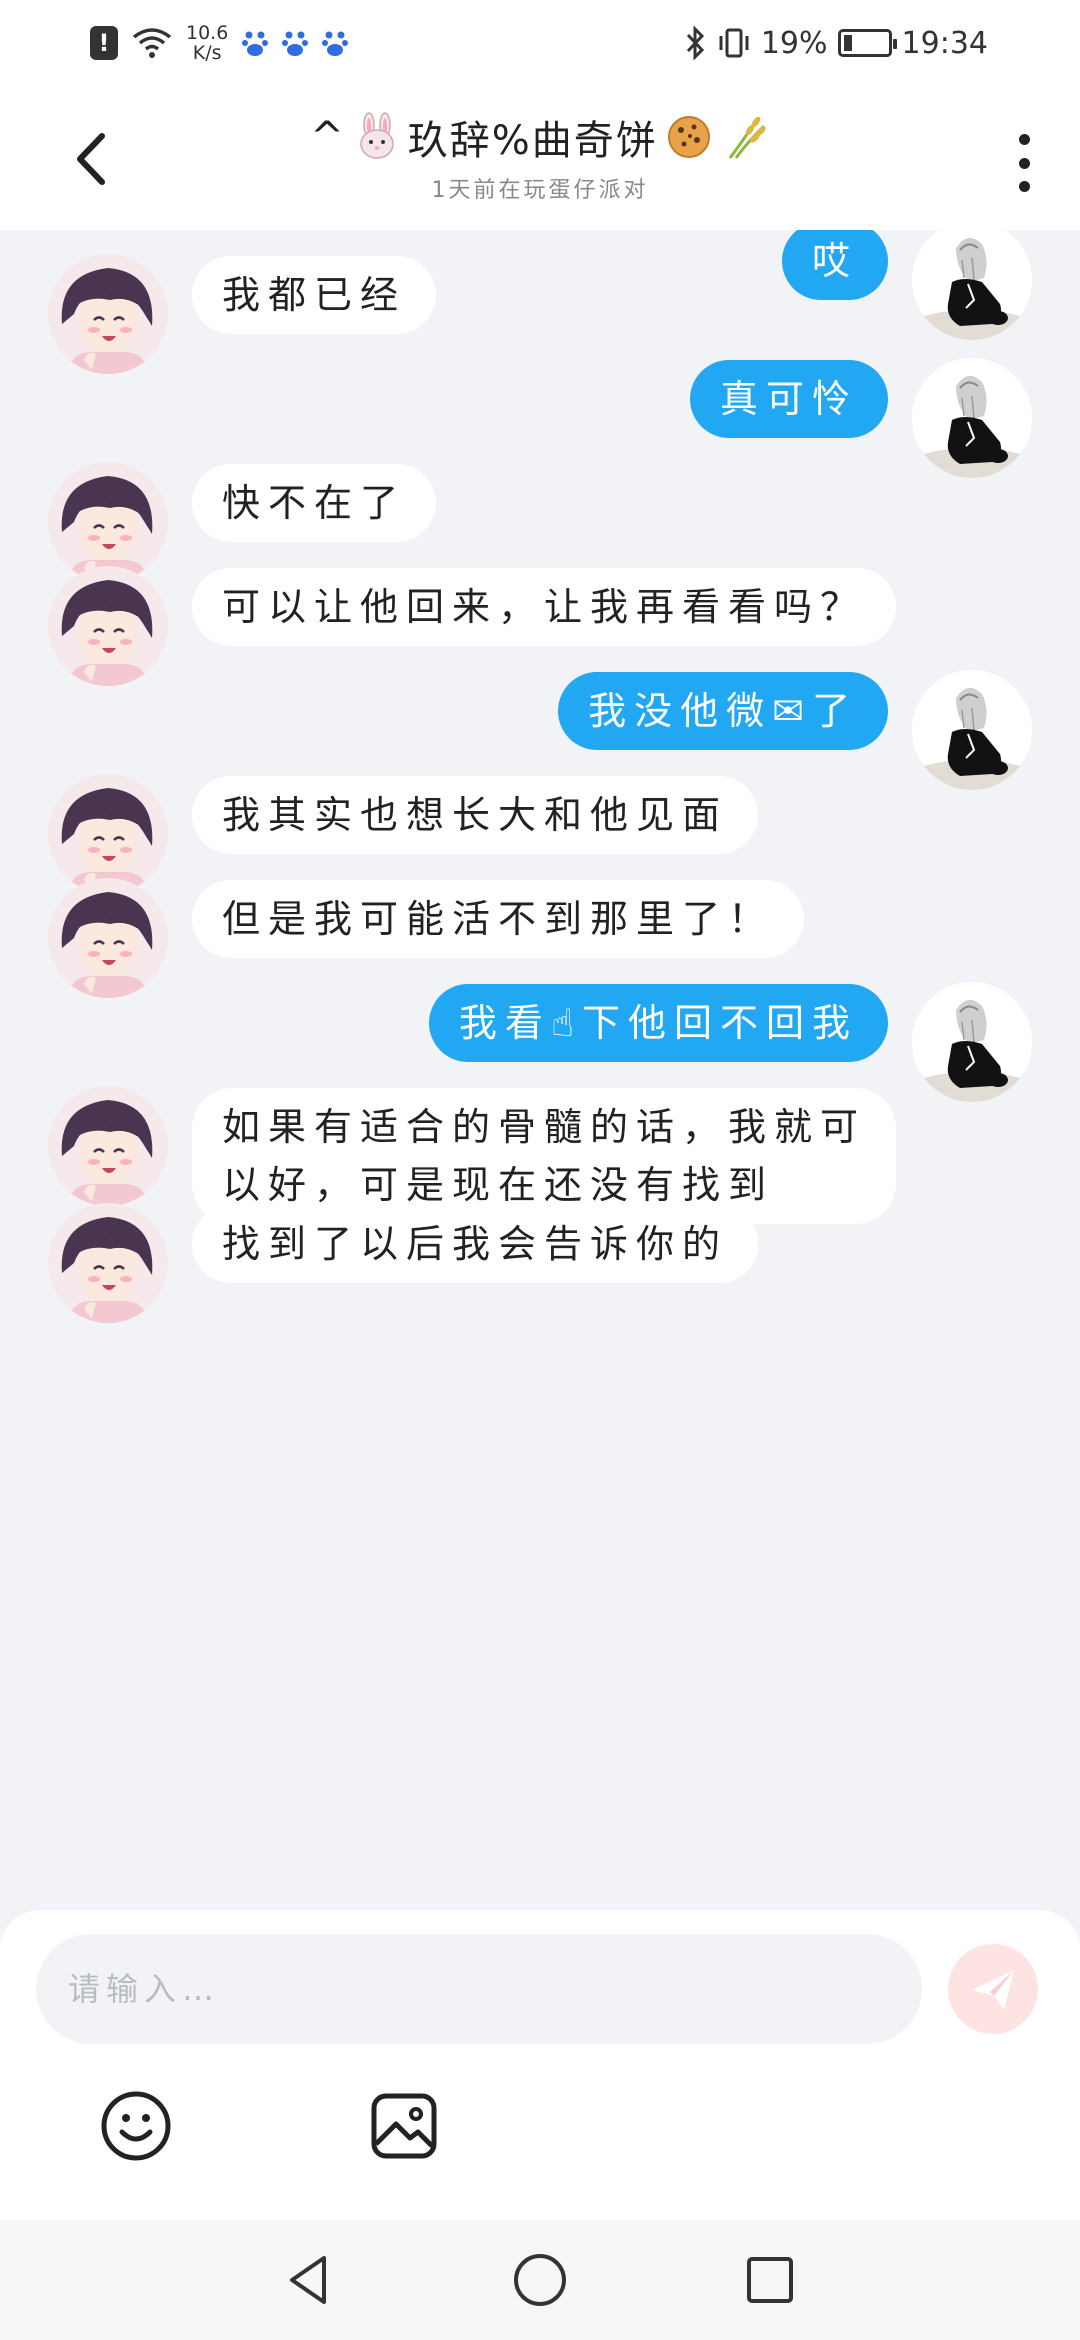 The image size is (1080, 2340). I want to click on chat-header: ^ 玖辞%曲奇饼 1天前在玩蛋仔派对, so click(540, 157).